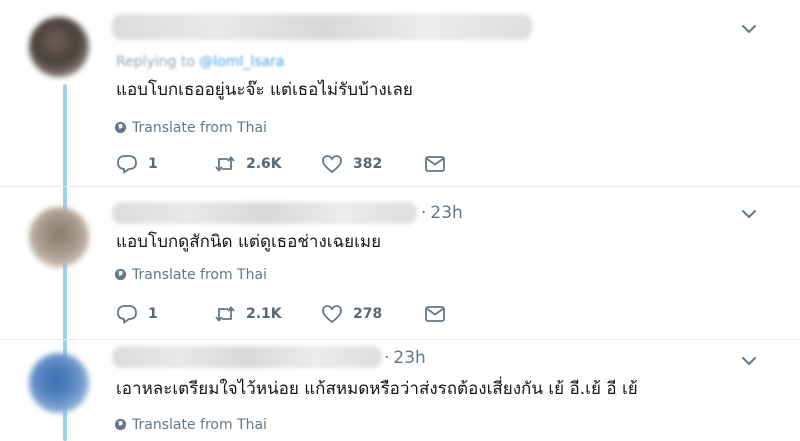  What do you see at coordinates (155, 62) in the screenshot?
I see `replying-prefix: Replying to` at bounding box center [155, 62].